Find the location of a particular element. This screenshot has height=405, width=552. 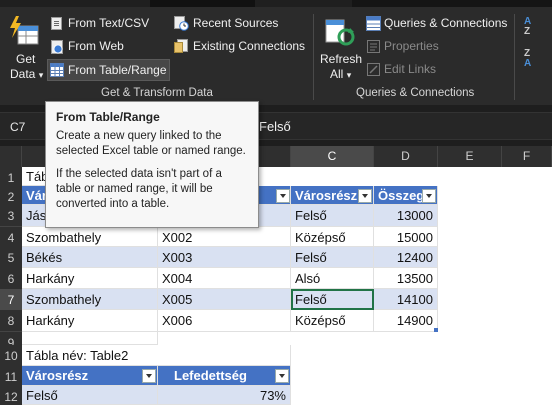

properties-label: Properties is located at coordinates (411, 46).